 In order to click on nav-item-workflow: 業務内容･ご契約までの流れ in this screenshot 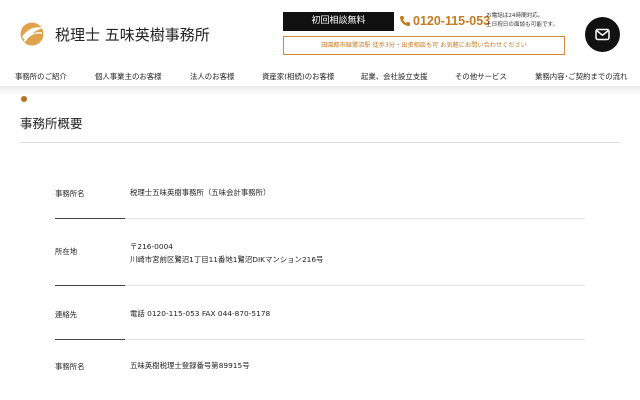, I will do `click(581, 76)`.